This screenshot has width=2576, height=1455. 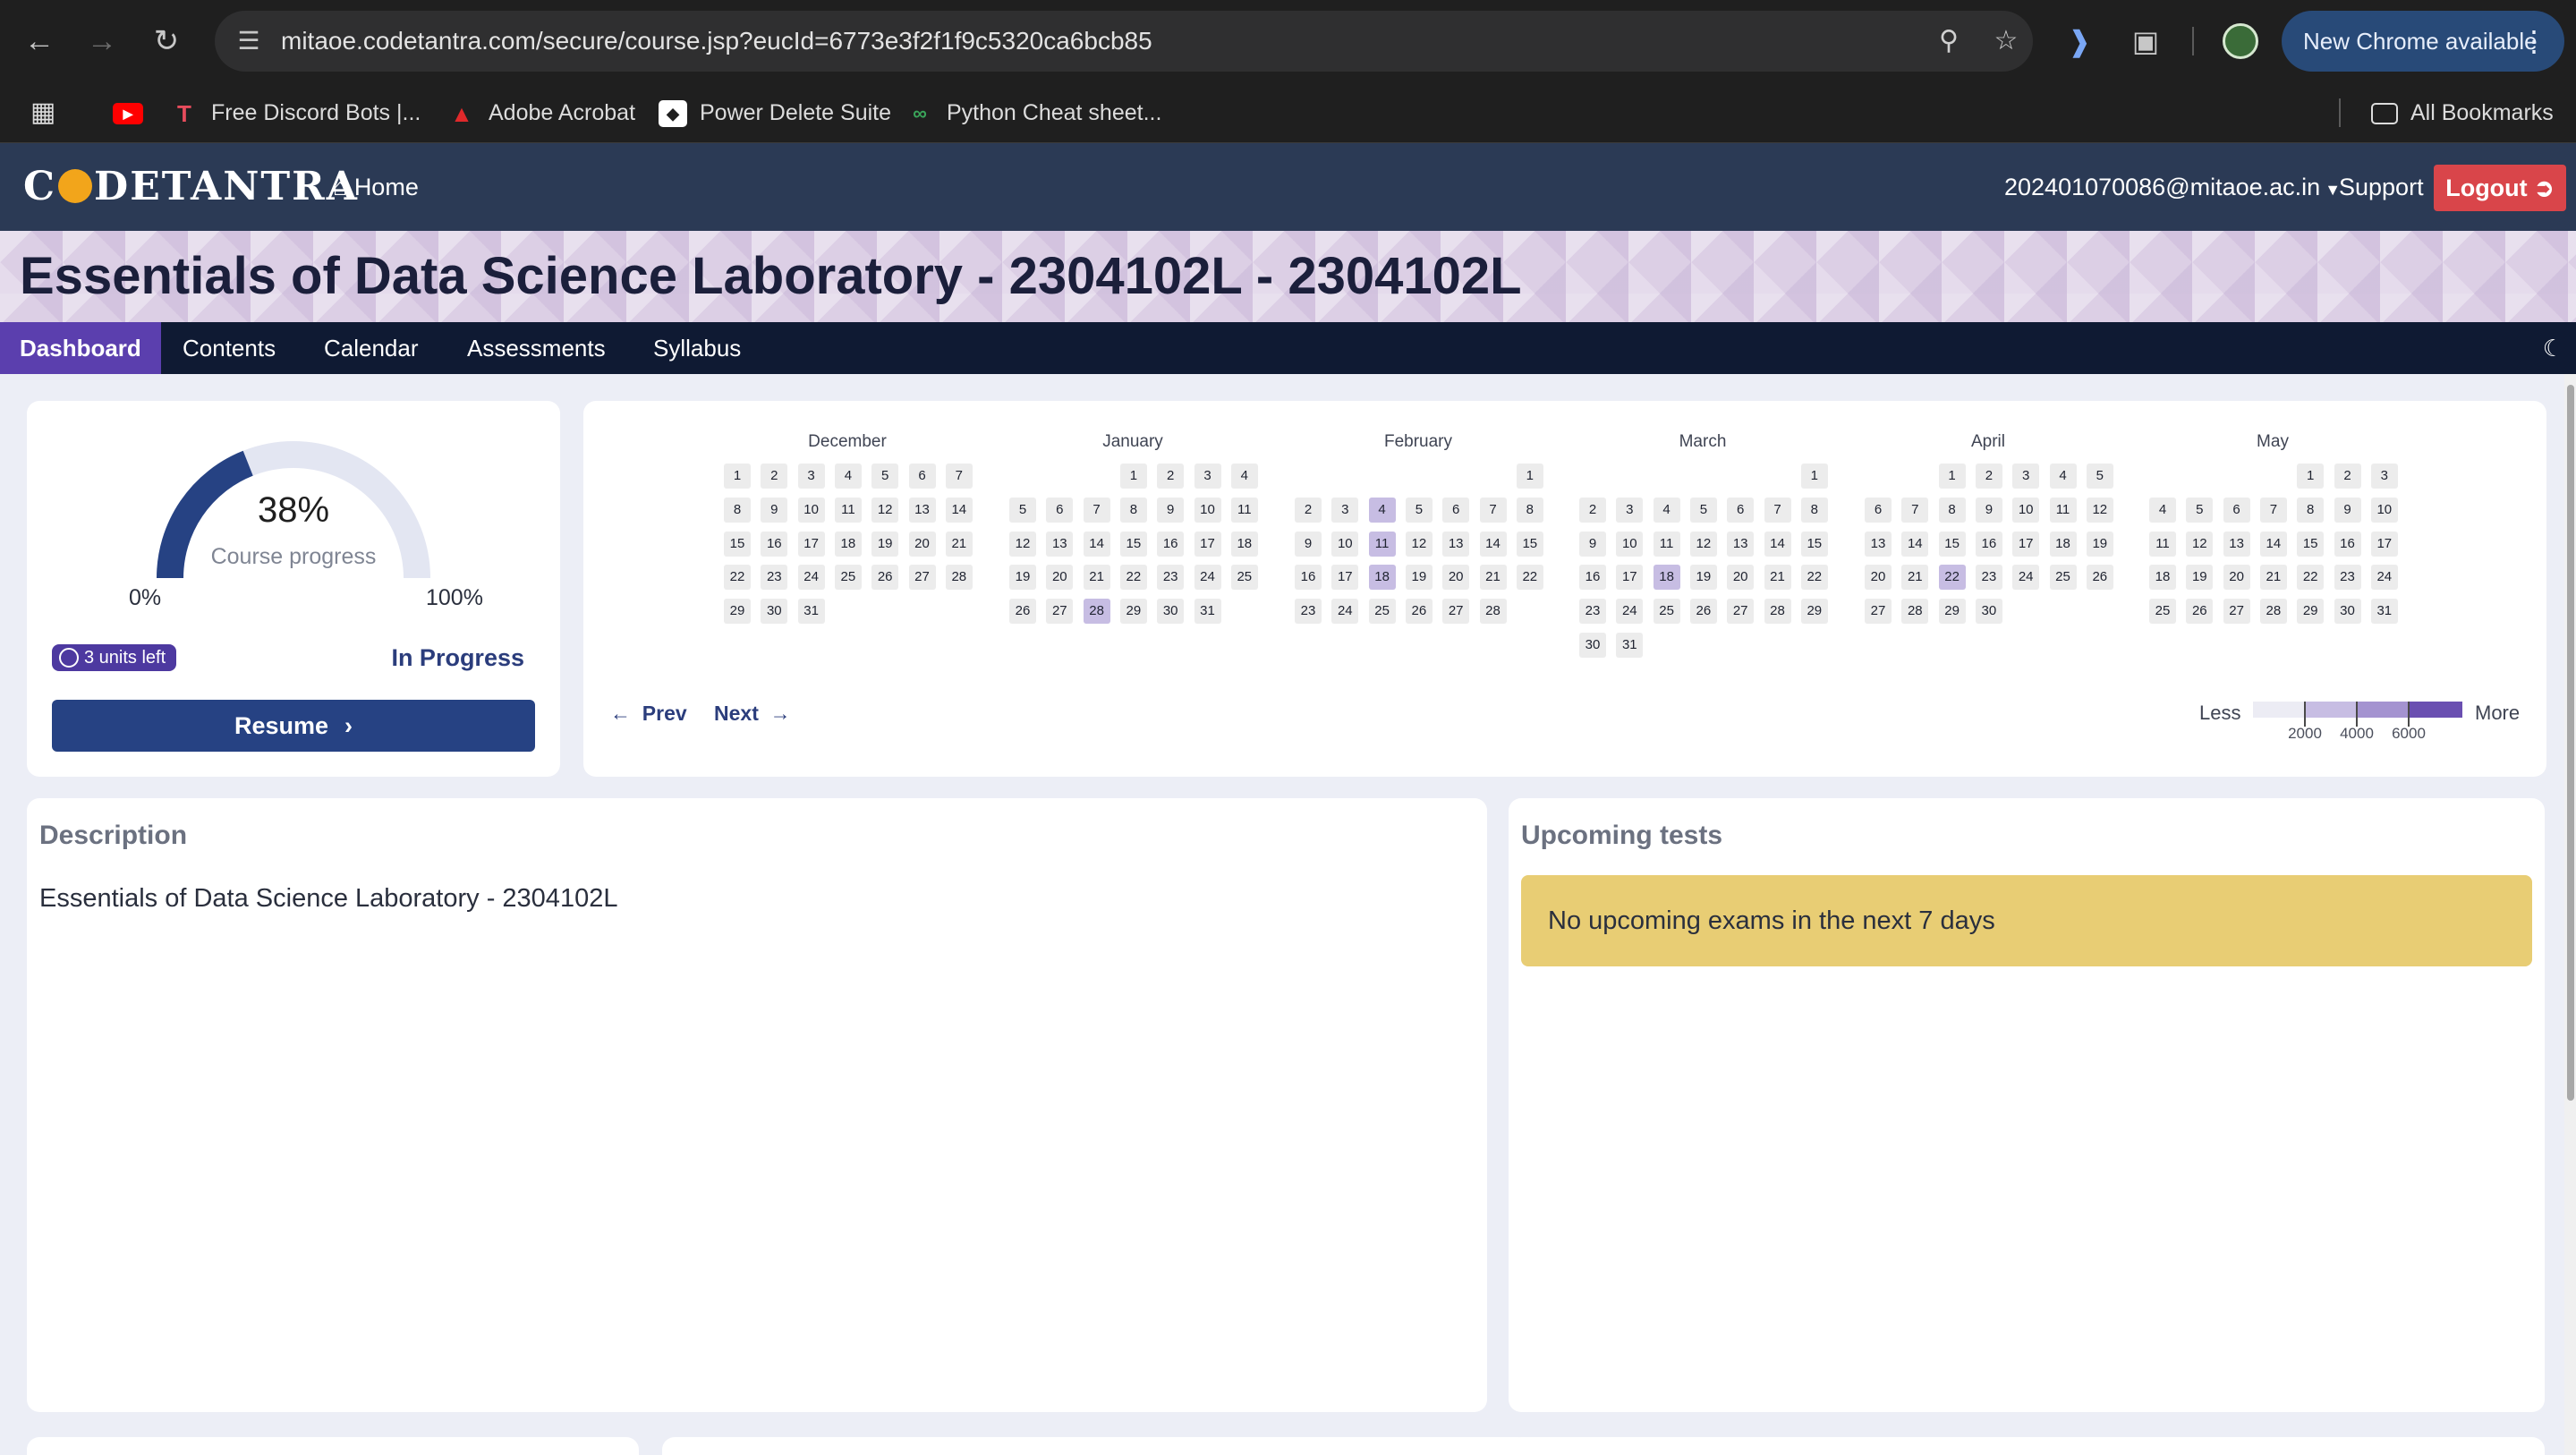 What do you see at coordinates (2553, 348) in the screenshot?
I see `dark-mode-icon: ☾` at bounding box center [2553, 348].